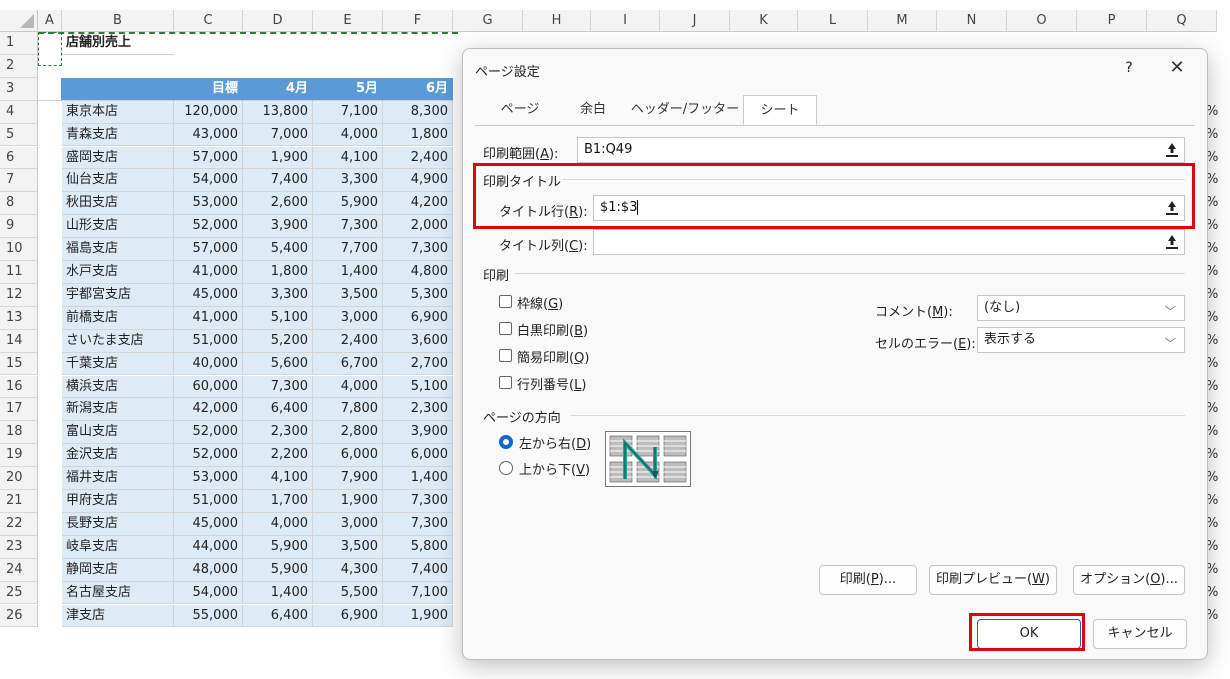 The image size is (1230, 679). What do you see at coordinates (418, 21) in the screenshot?
I see `column-header-f: F` at bounding box center [418, 21].